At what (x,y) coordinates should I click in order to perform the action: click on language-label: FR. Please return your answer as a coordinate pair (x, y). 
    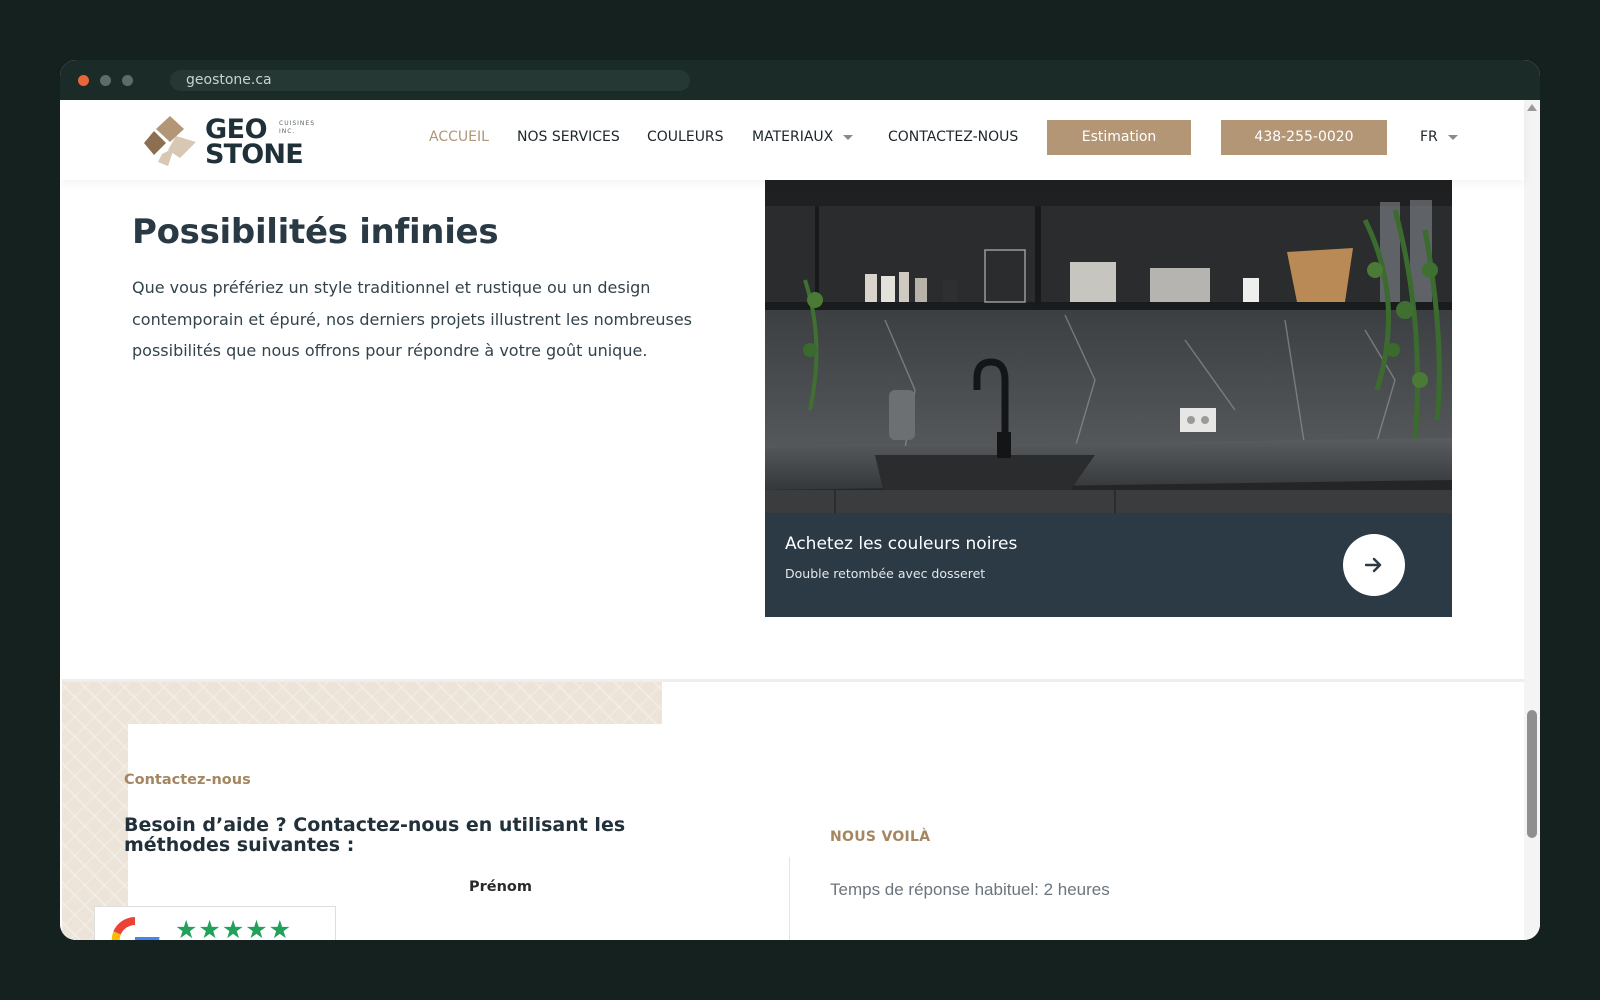
    Looking at the image, I should click on (1429, 137).